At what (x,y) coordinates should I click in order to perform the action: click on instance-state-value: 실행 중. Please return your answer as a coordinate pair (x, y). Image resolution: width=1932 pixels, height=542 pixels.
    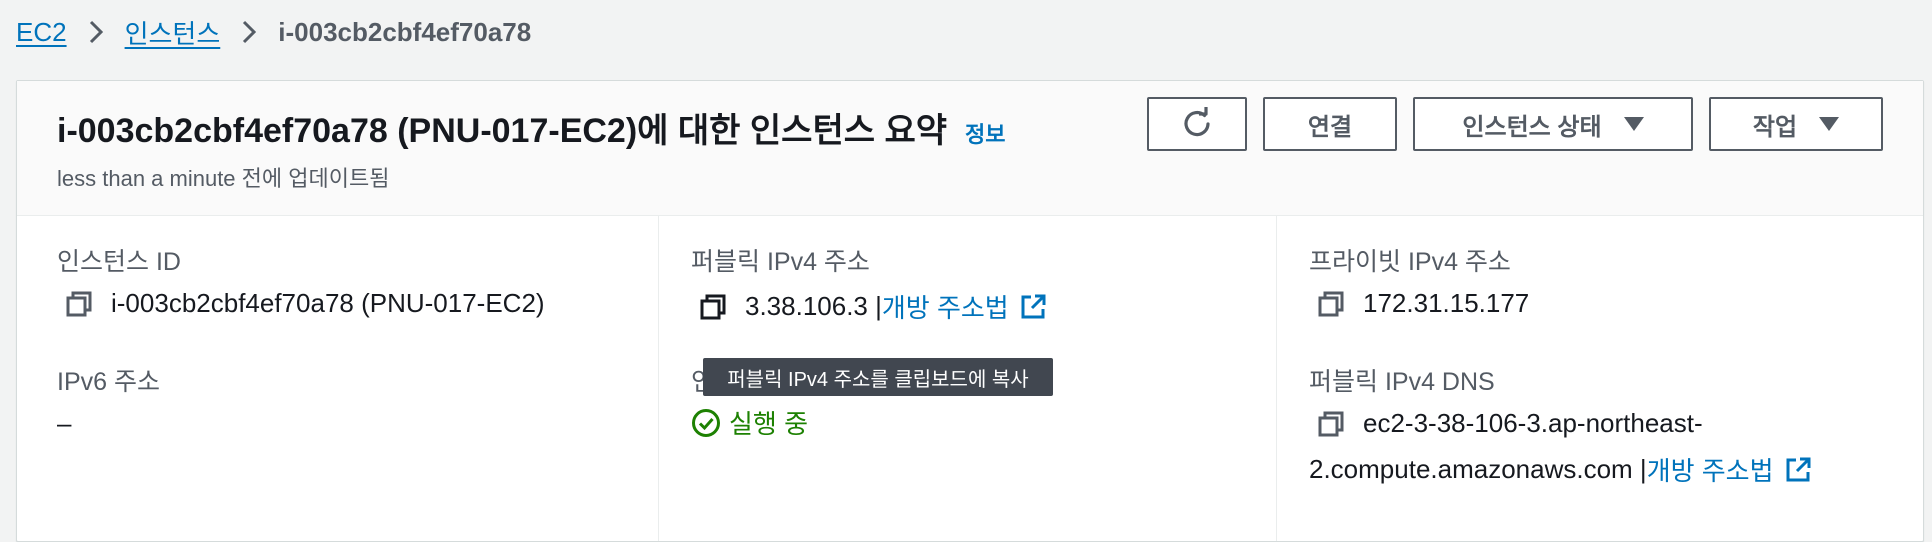
    Looking at the image, I should click on (749, 422).